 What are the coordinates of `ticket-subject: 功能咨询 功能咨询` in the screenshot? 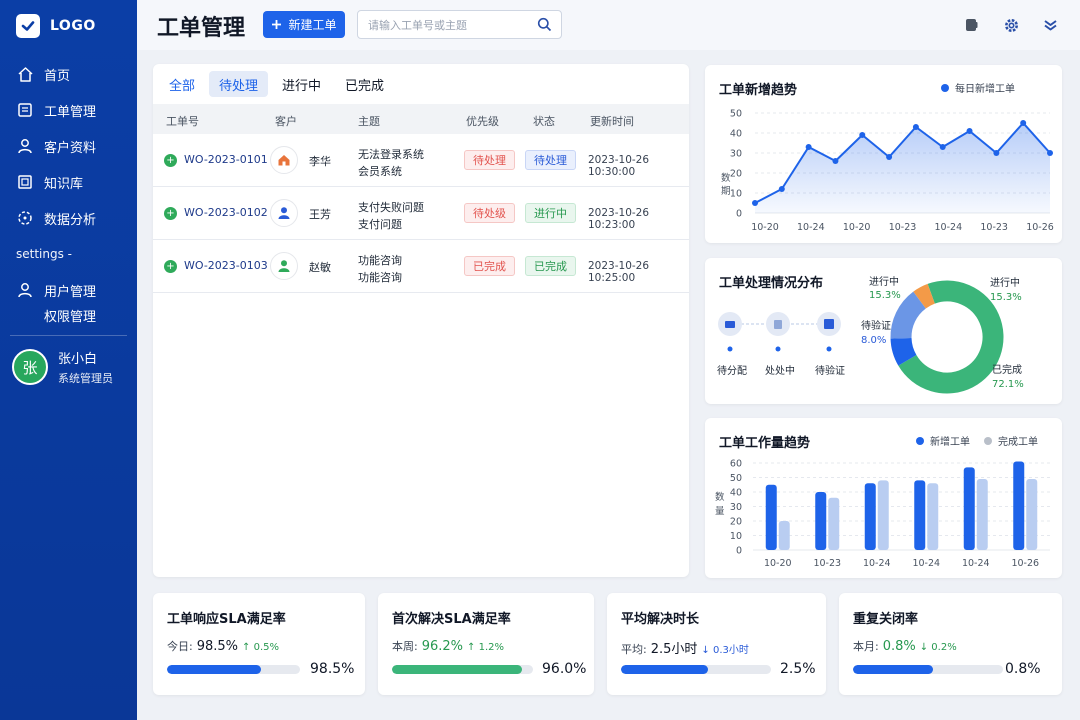 It's located at (380, 269).